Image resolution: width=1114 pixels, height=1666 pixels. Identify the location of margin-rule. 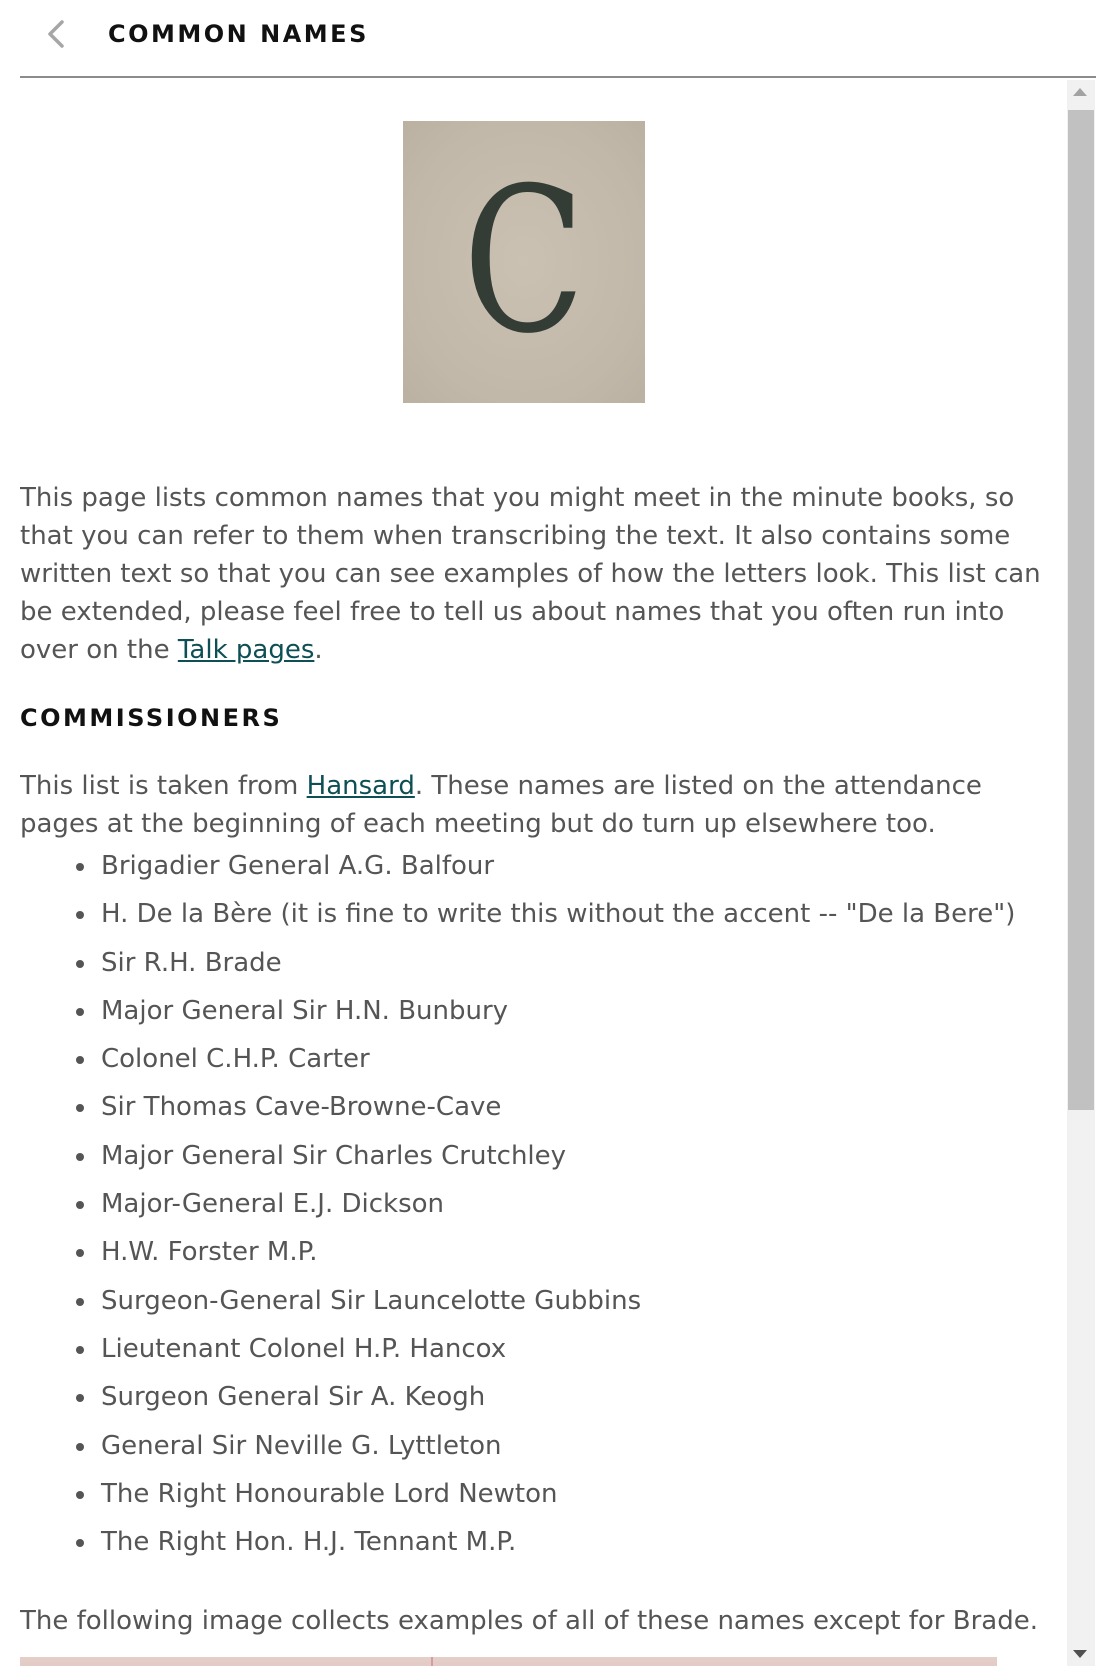
(432, 1661).